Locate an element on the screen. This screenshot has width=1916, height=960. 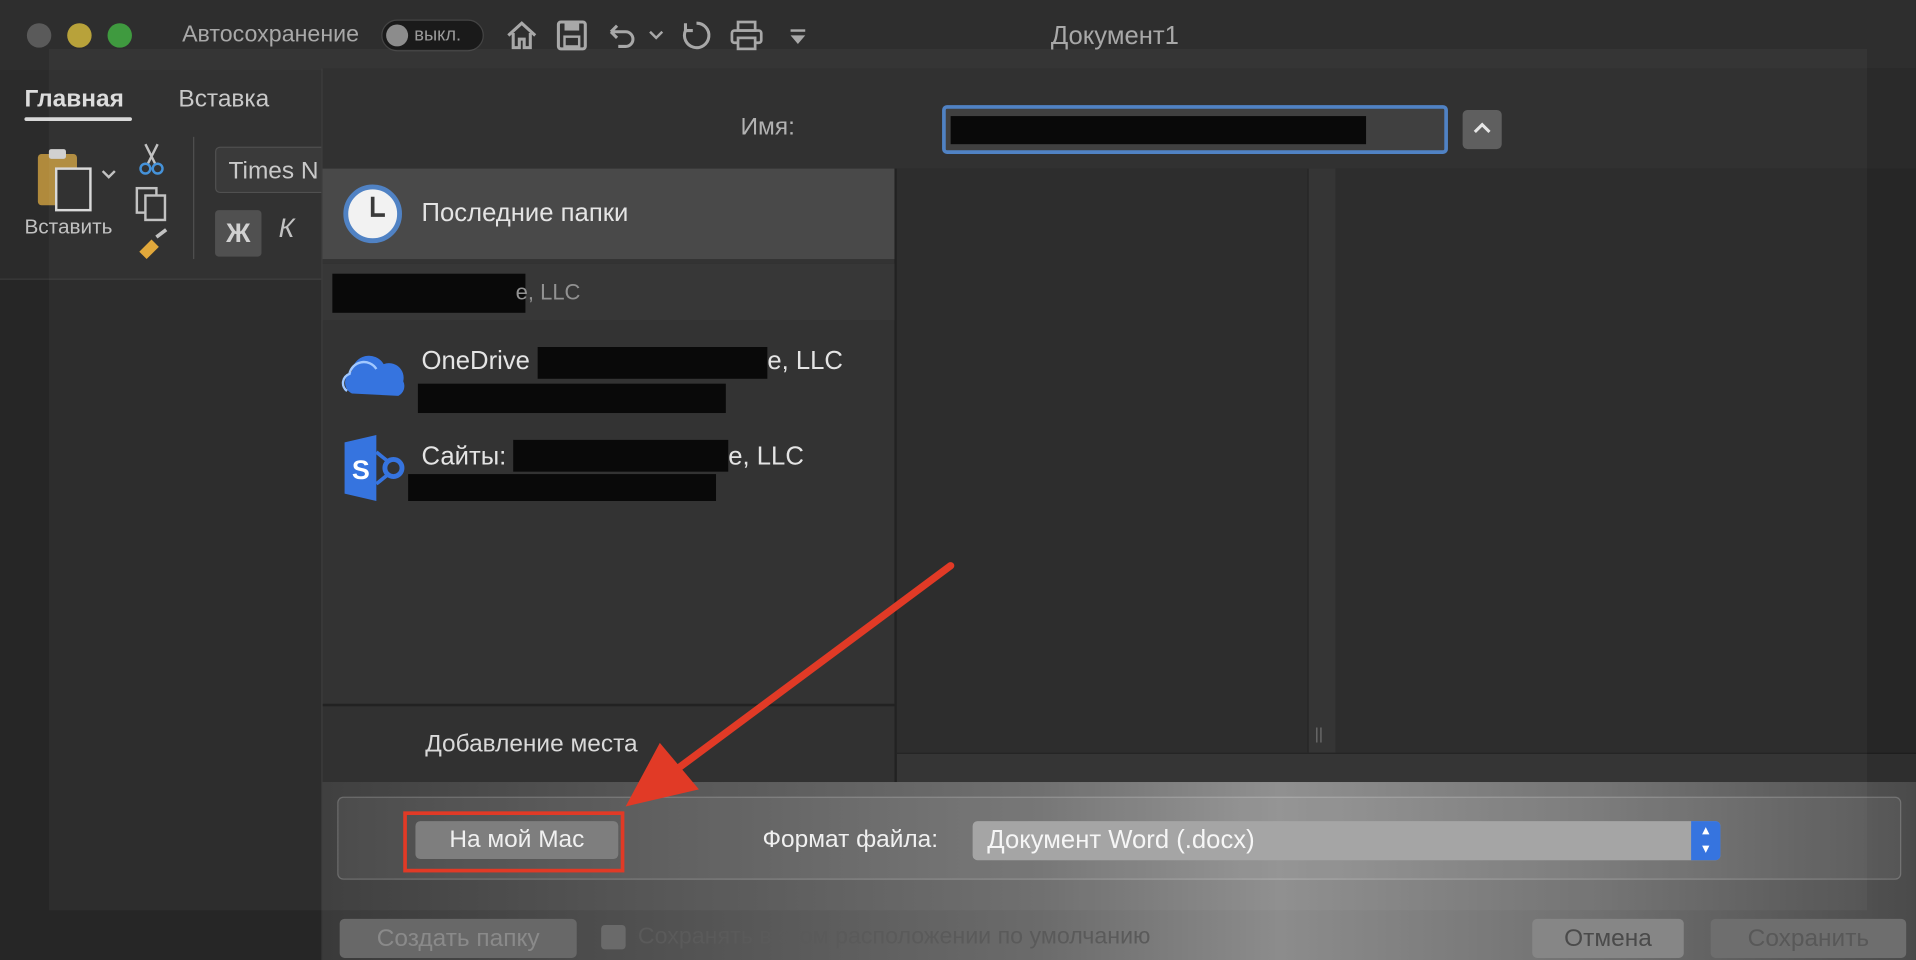
onedrive-cloud-icon is located at coordinates (373, 375).